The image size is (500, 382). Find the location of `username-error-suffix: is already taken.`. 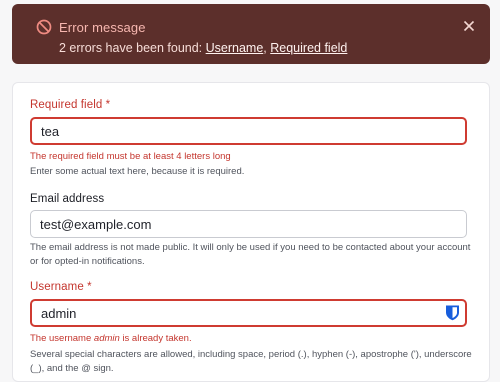

username-error-suffix: is already taken. is located at coordinates (155, 338).